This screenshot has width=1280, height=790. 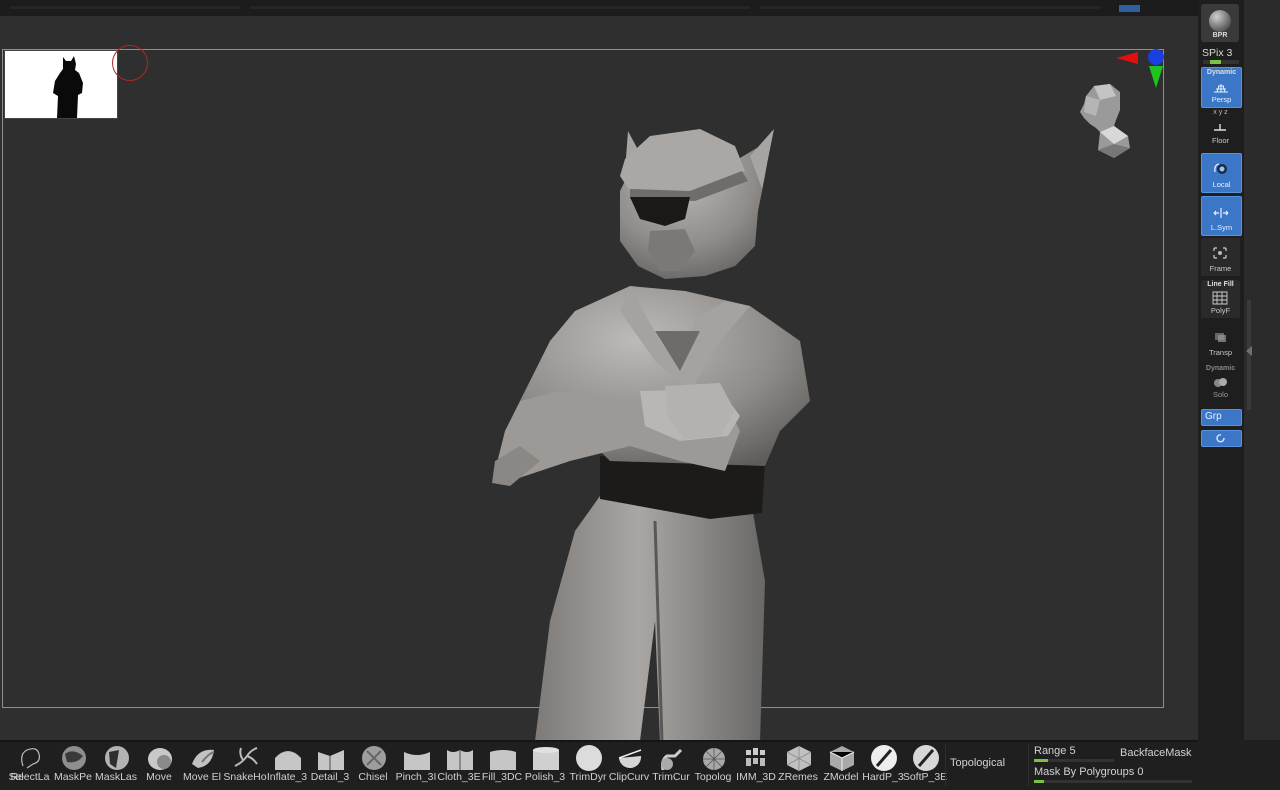 What do you see at coordinates (713, 777) in the screenshot?
I see `brush-label: Topolog` at bounding box center [713, 777].